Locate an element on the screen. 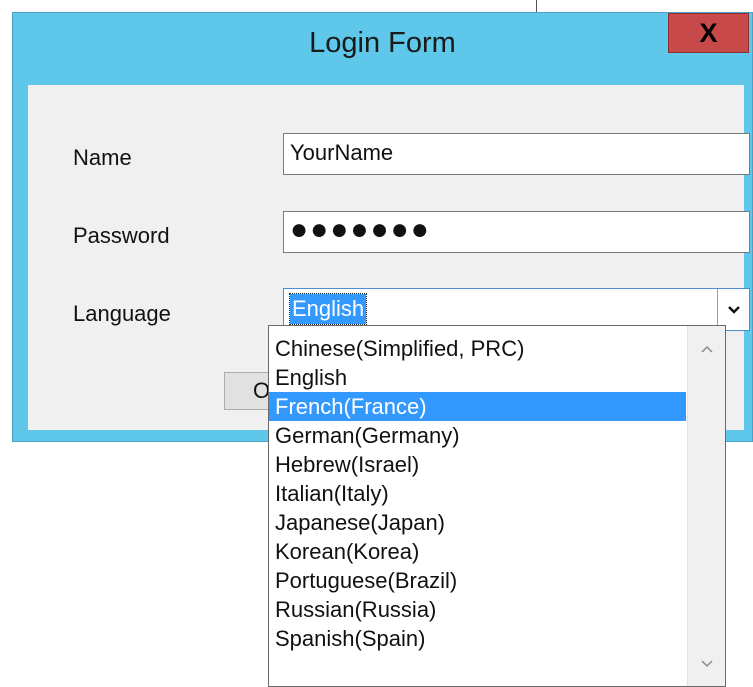 This screenshot has height=687, width=753. password-input: ●●●●●●● is located at coordinates (516, 232).